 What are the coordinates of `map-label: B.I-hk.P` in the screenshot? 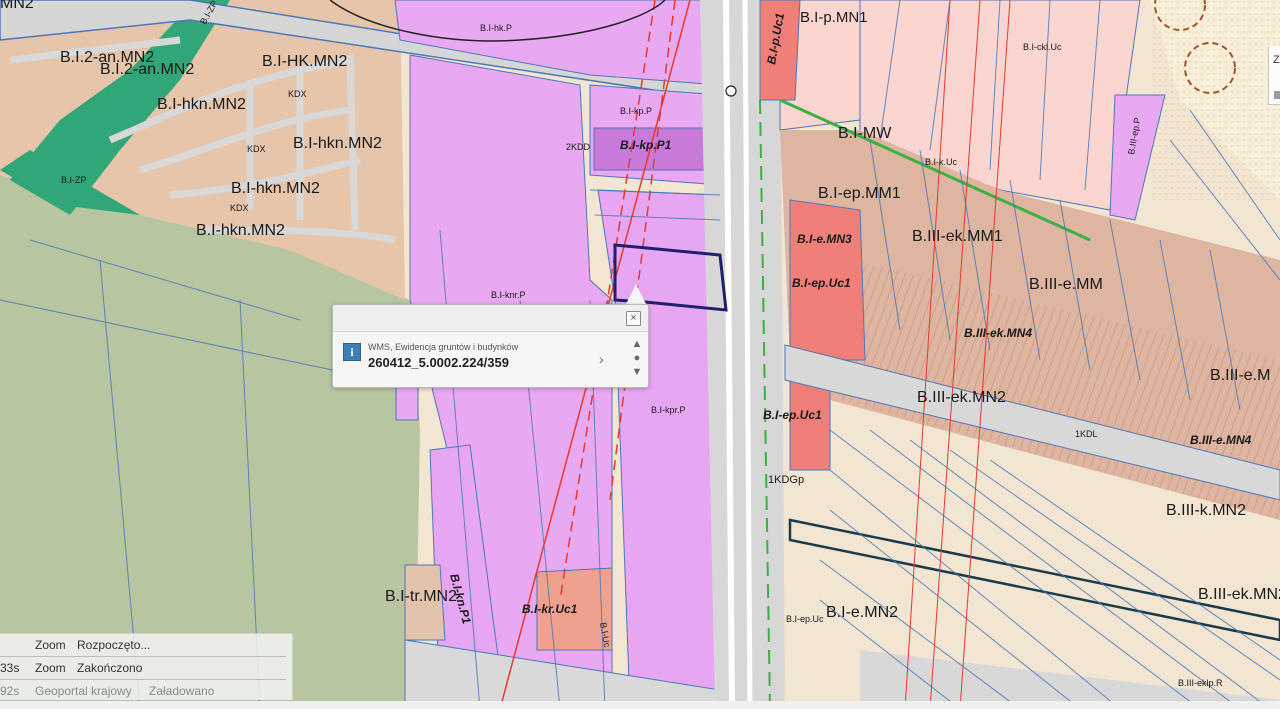 It's located at (496, 28).